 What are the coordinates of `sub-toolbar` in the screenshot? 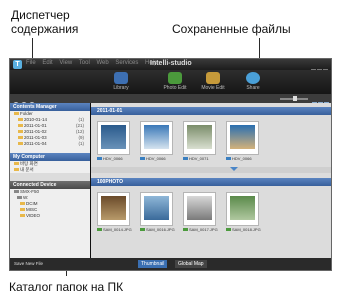 It's located at (170, 101).